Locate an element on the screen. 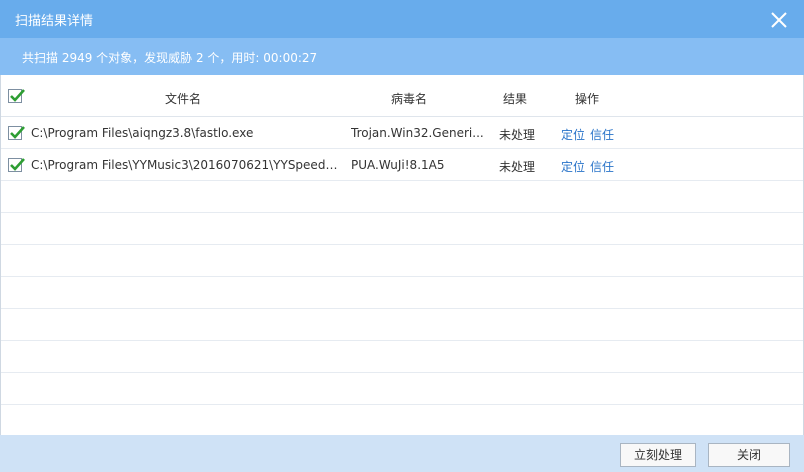  close-icon is located at coordinates (779, 20).